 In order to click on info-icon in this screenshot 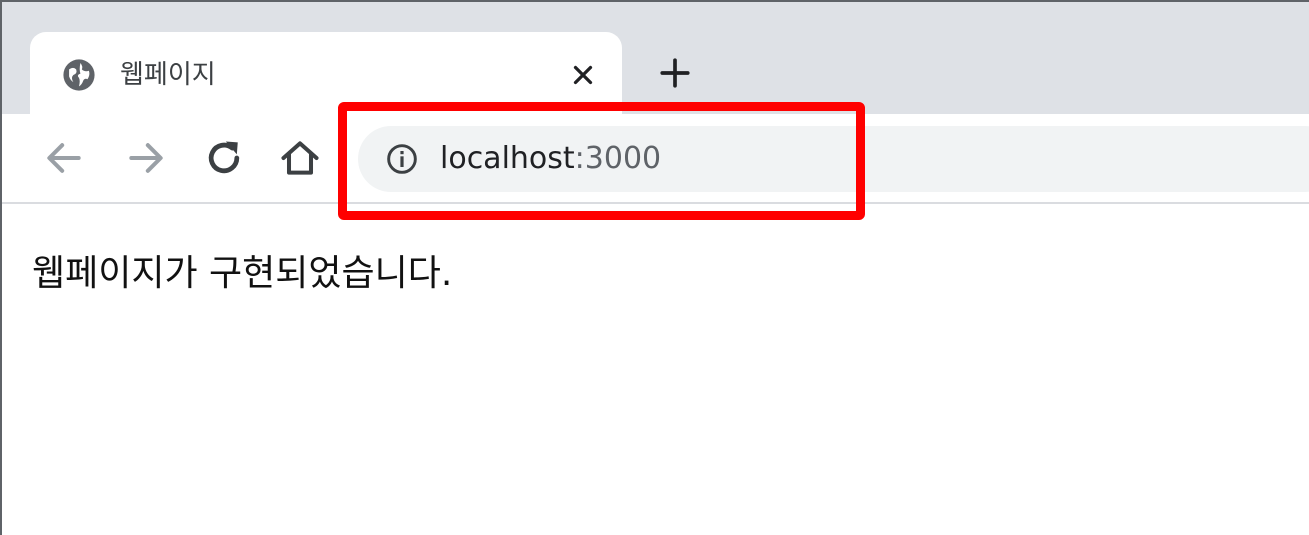, I will do `click(402, 159)`.